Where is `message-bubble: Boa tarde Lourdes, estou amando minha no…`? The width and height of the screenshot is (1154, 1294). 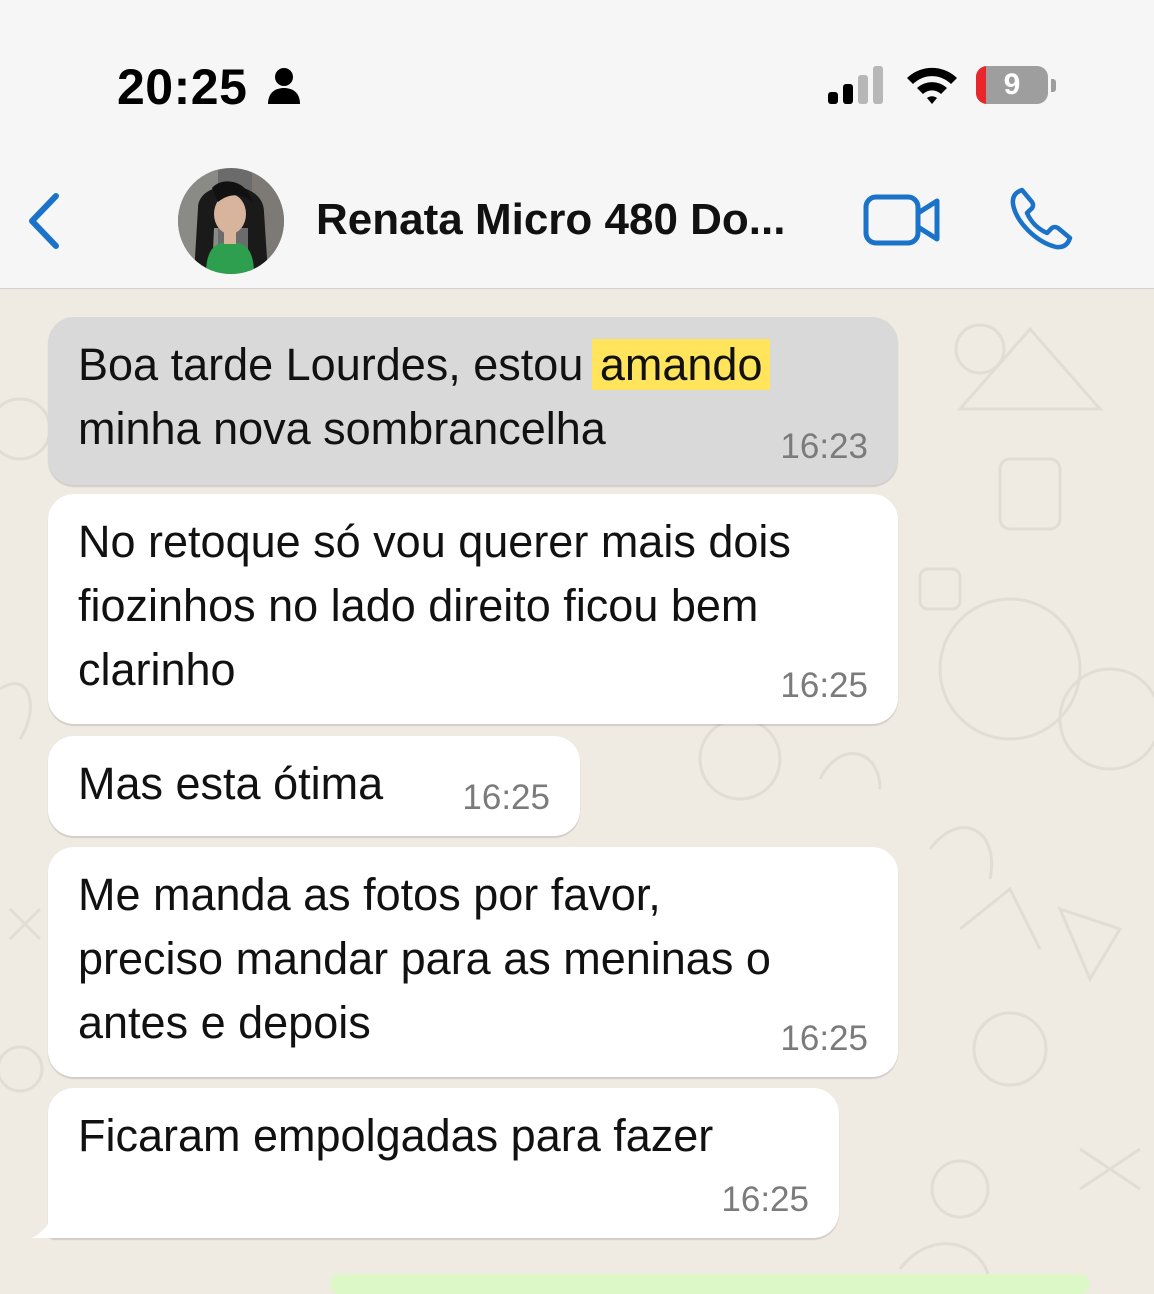
message-bubble: Boa tarde Lourdes, estou amando minha no… is located at coordinates (473, 401).